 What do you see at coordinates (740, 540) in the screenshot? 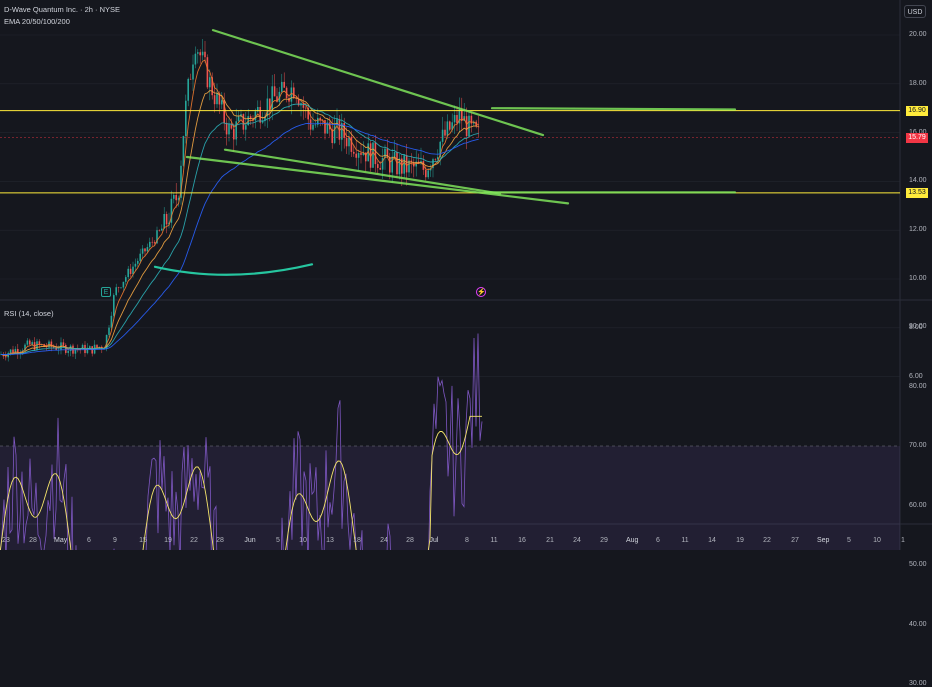
I see `time-axis-label: 19` at bounding box center [740, 540].